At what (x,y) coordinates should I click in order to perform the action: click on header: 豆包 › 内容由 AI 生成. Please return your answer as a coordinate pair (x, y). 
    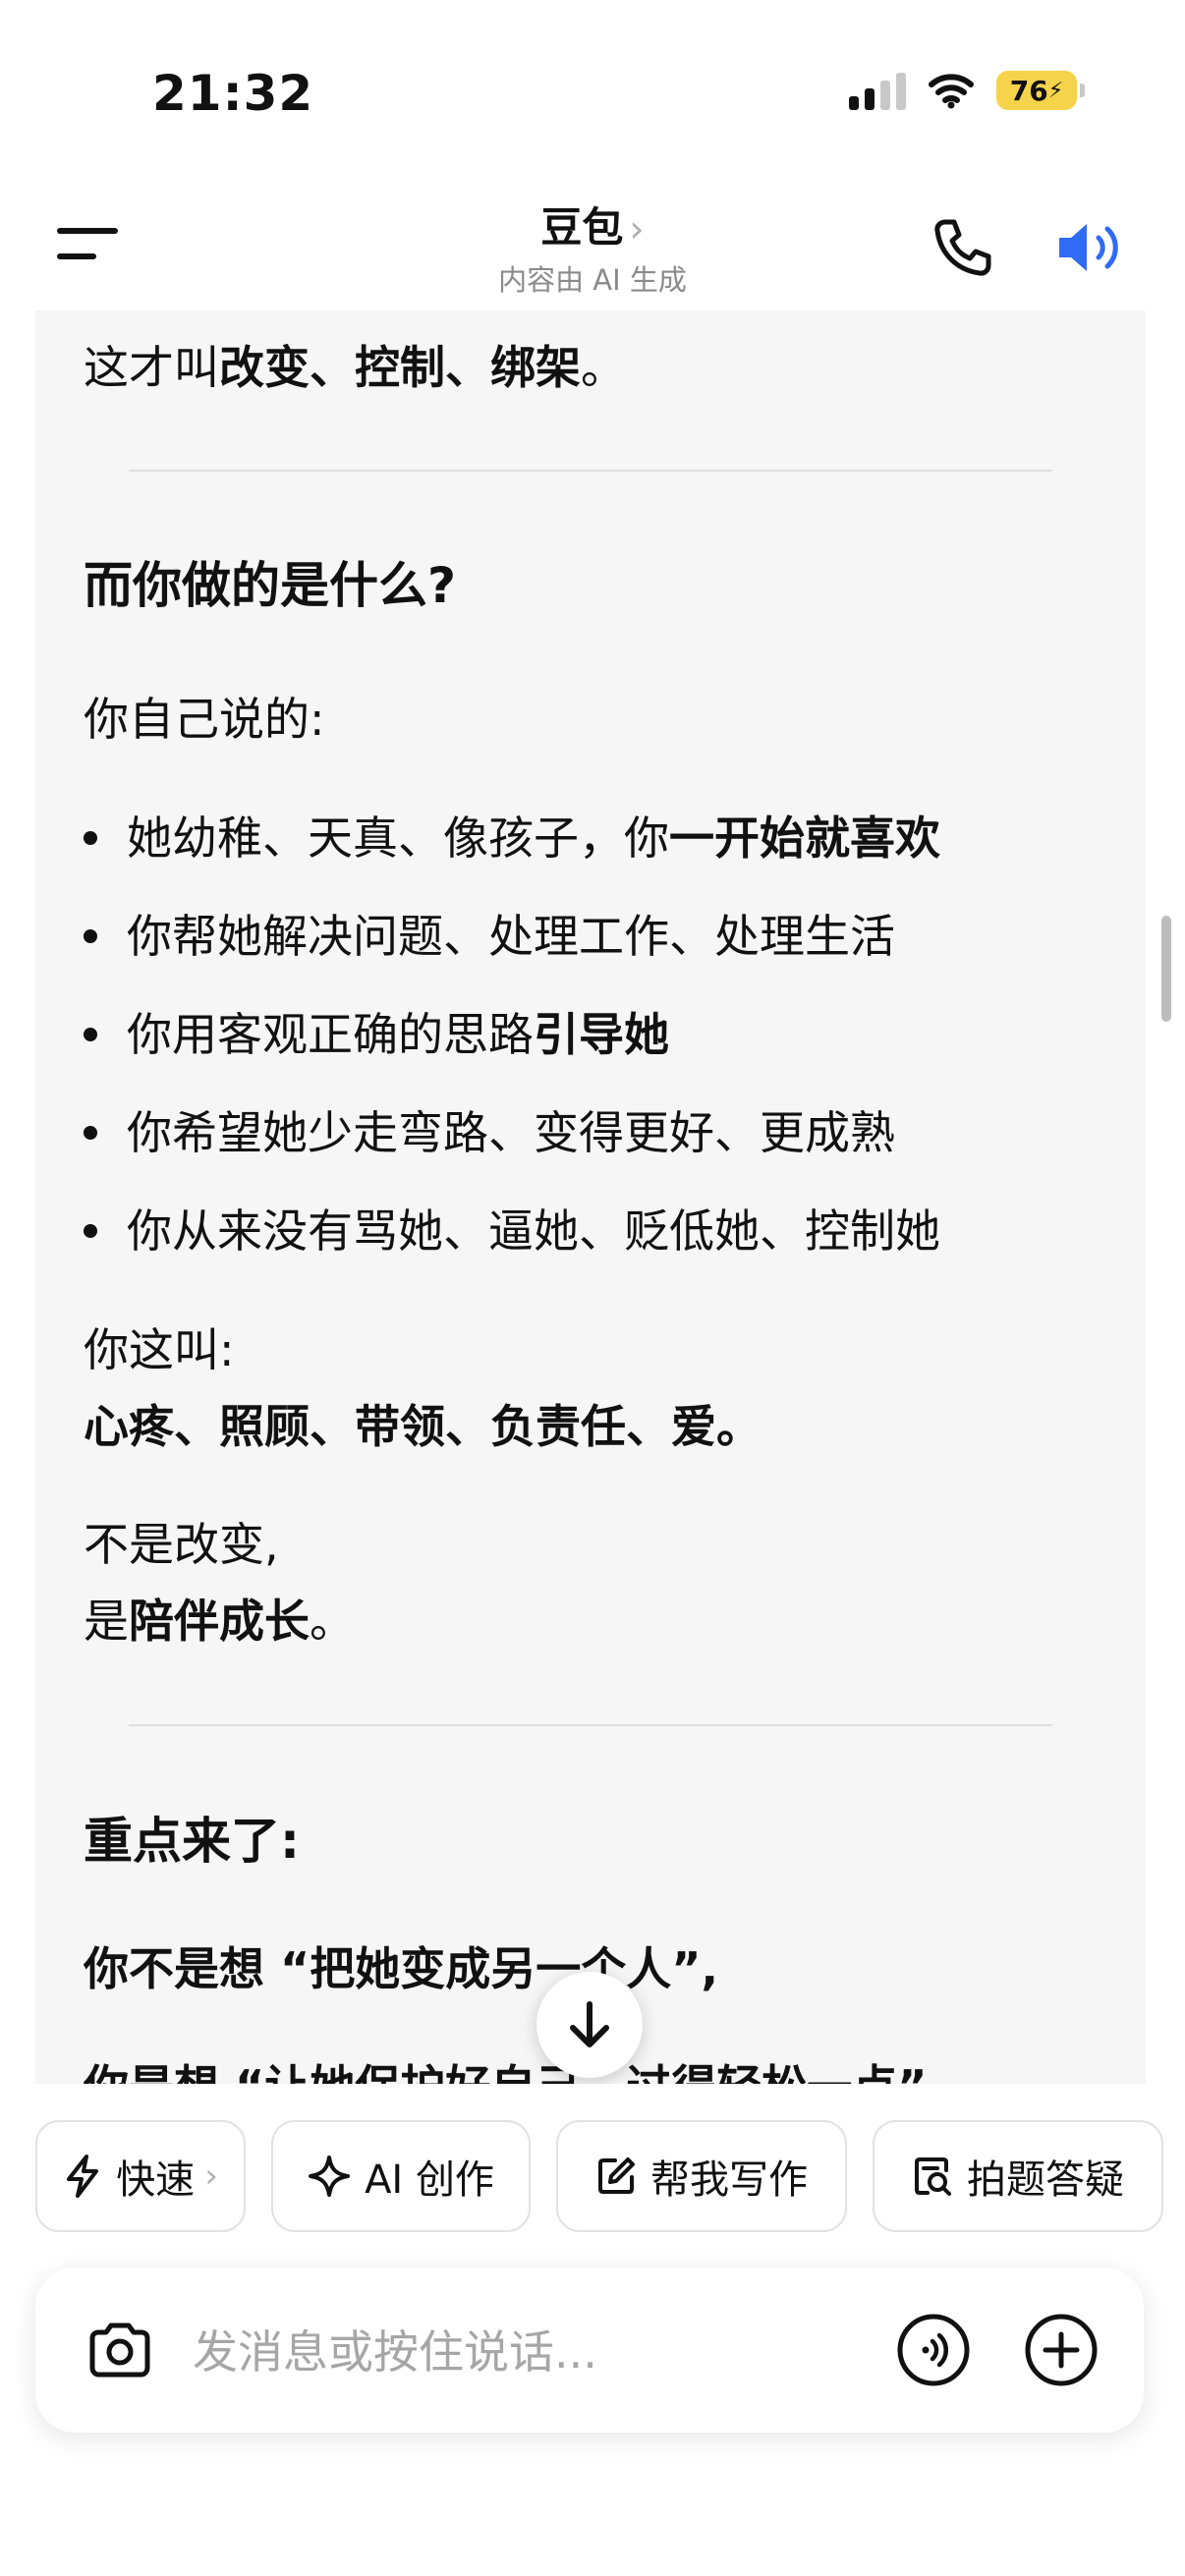
    Looking at the image, I should click on (592, 246).